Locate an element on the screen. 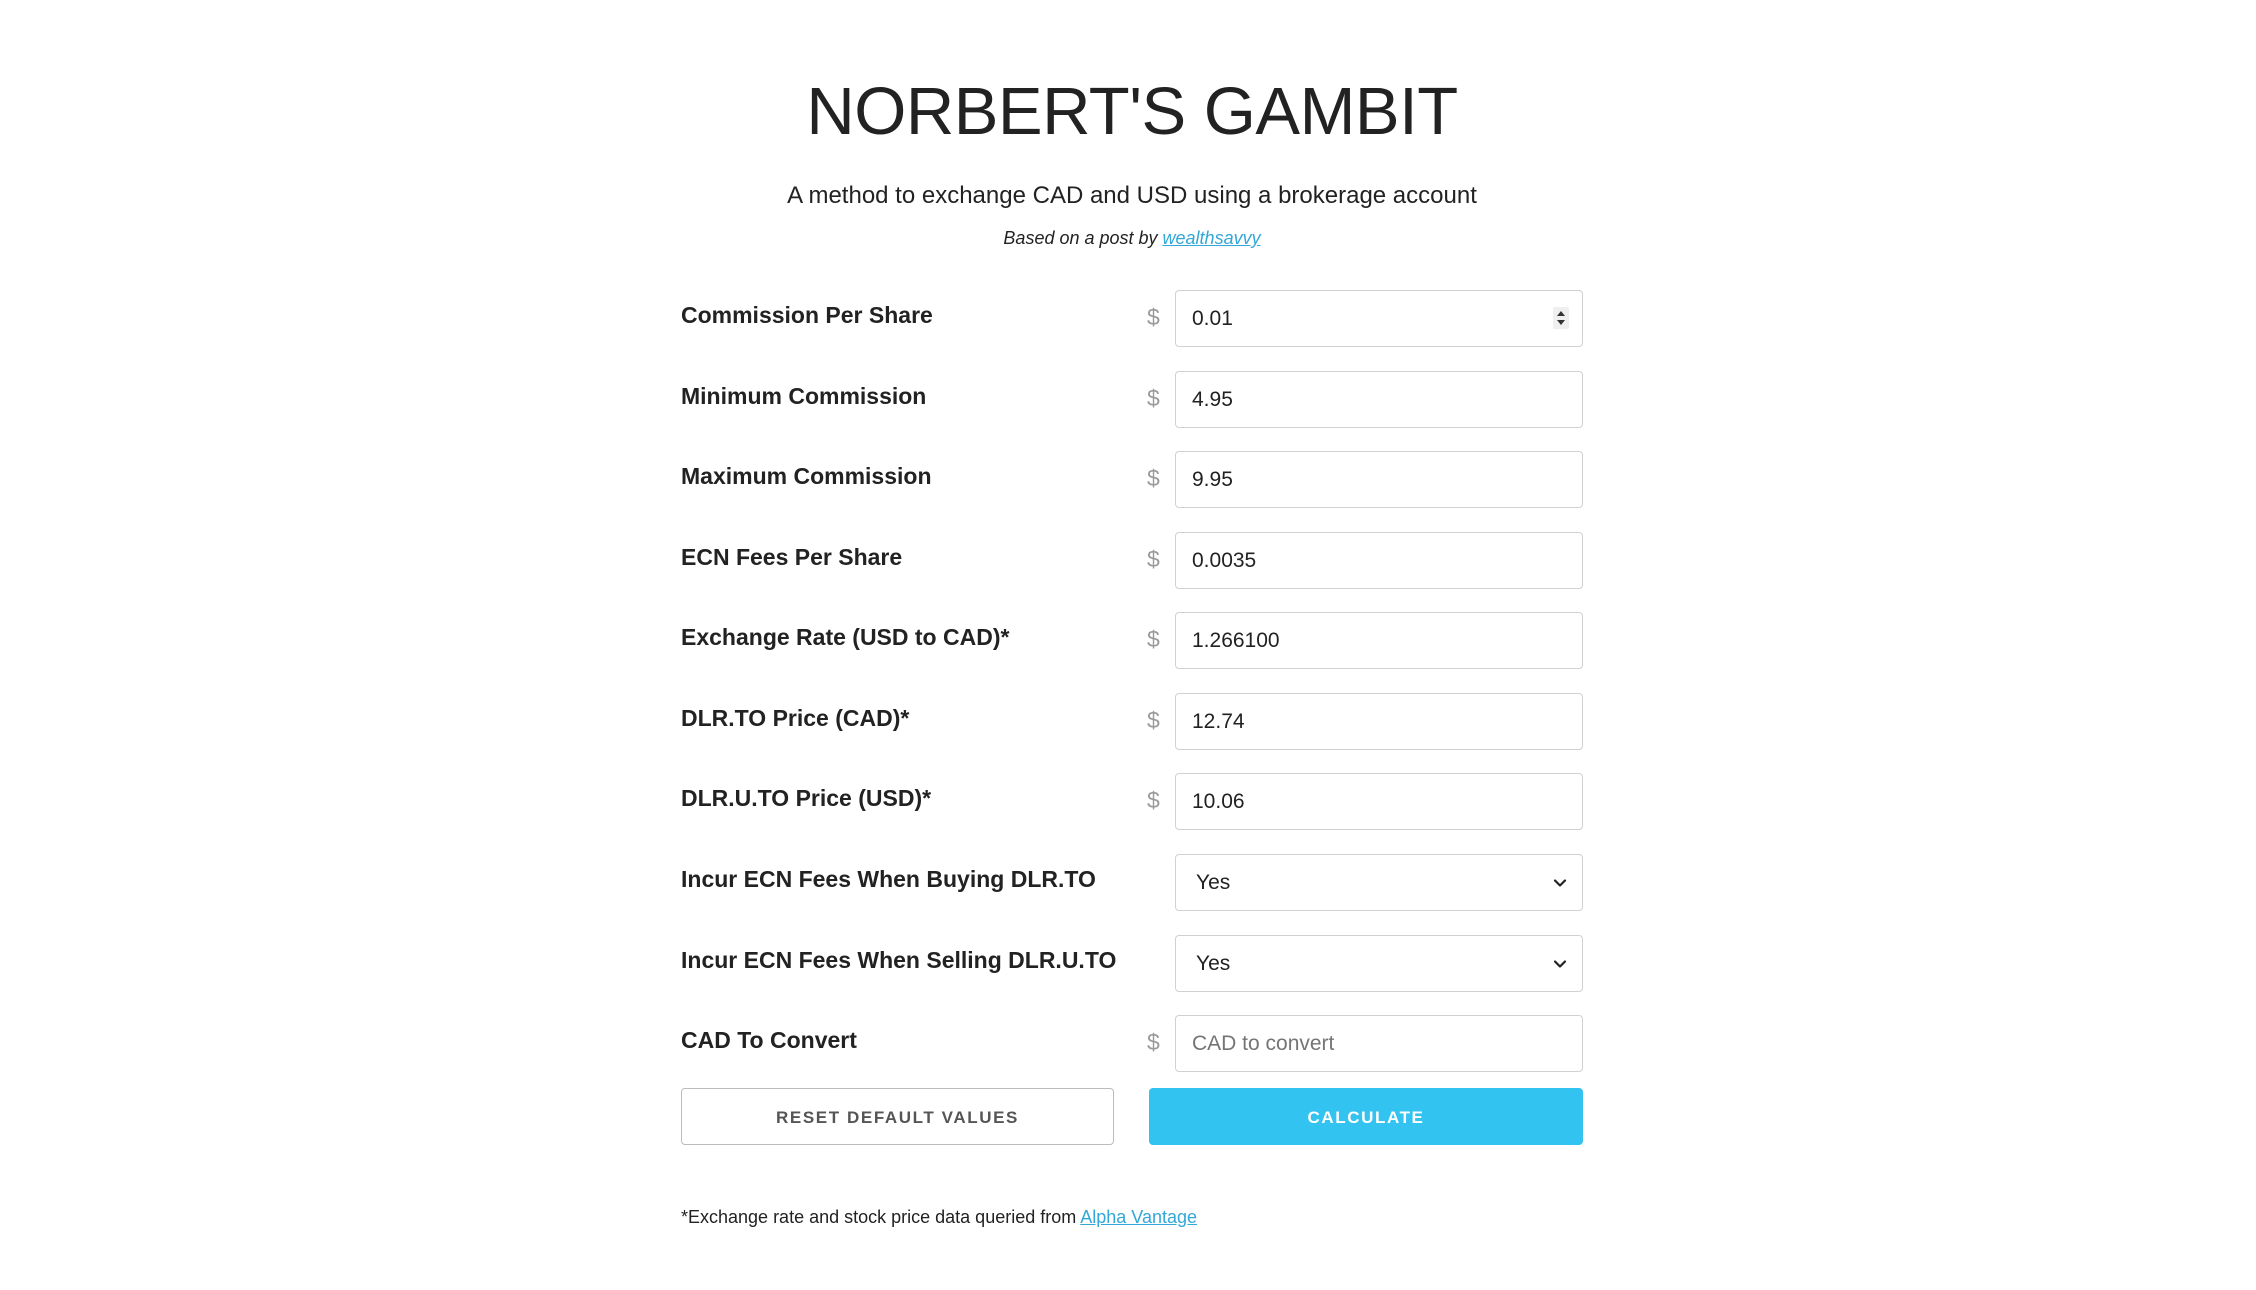 Image resolution: width=2256 pixels, height=1290 pixels. minimum-commission-input is located at coordinates (1379, 399).